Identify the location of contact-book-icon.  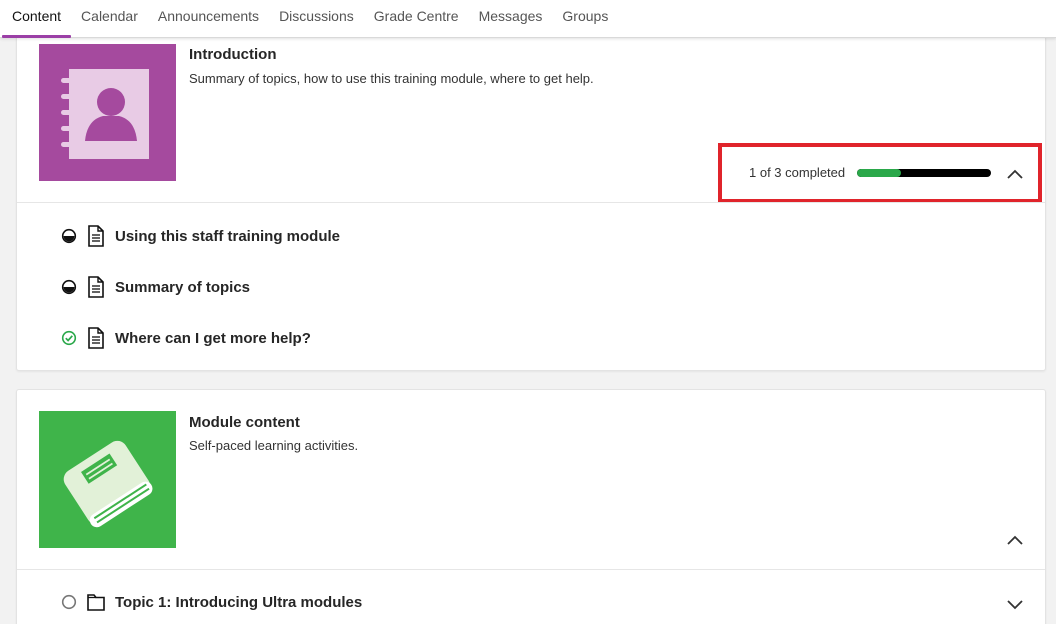
(105, 114).